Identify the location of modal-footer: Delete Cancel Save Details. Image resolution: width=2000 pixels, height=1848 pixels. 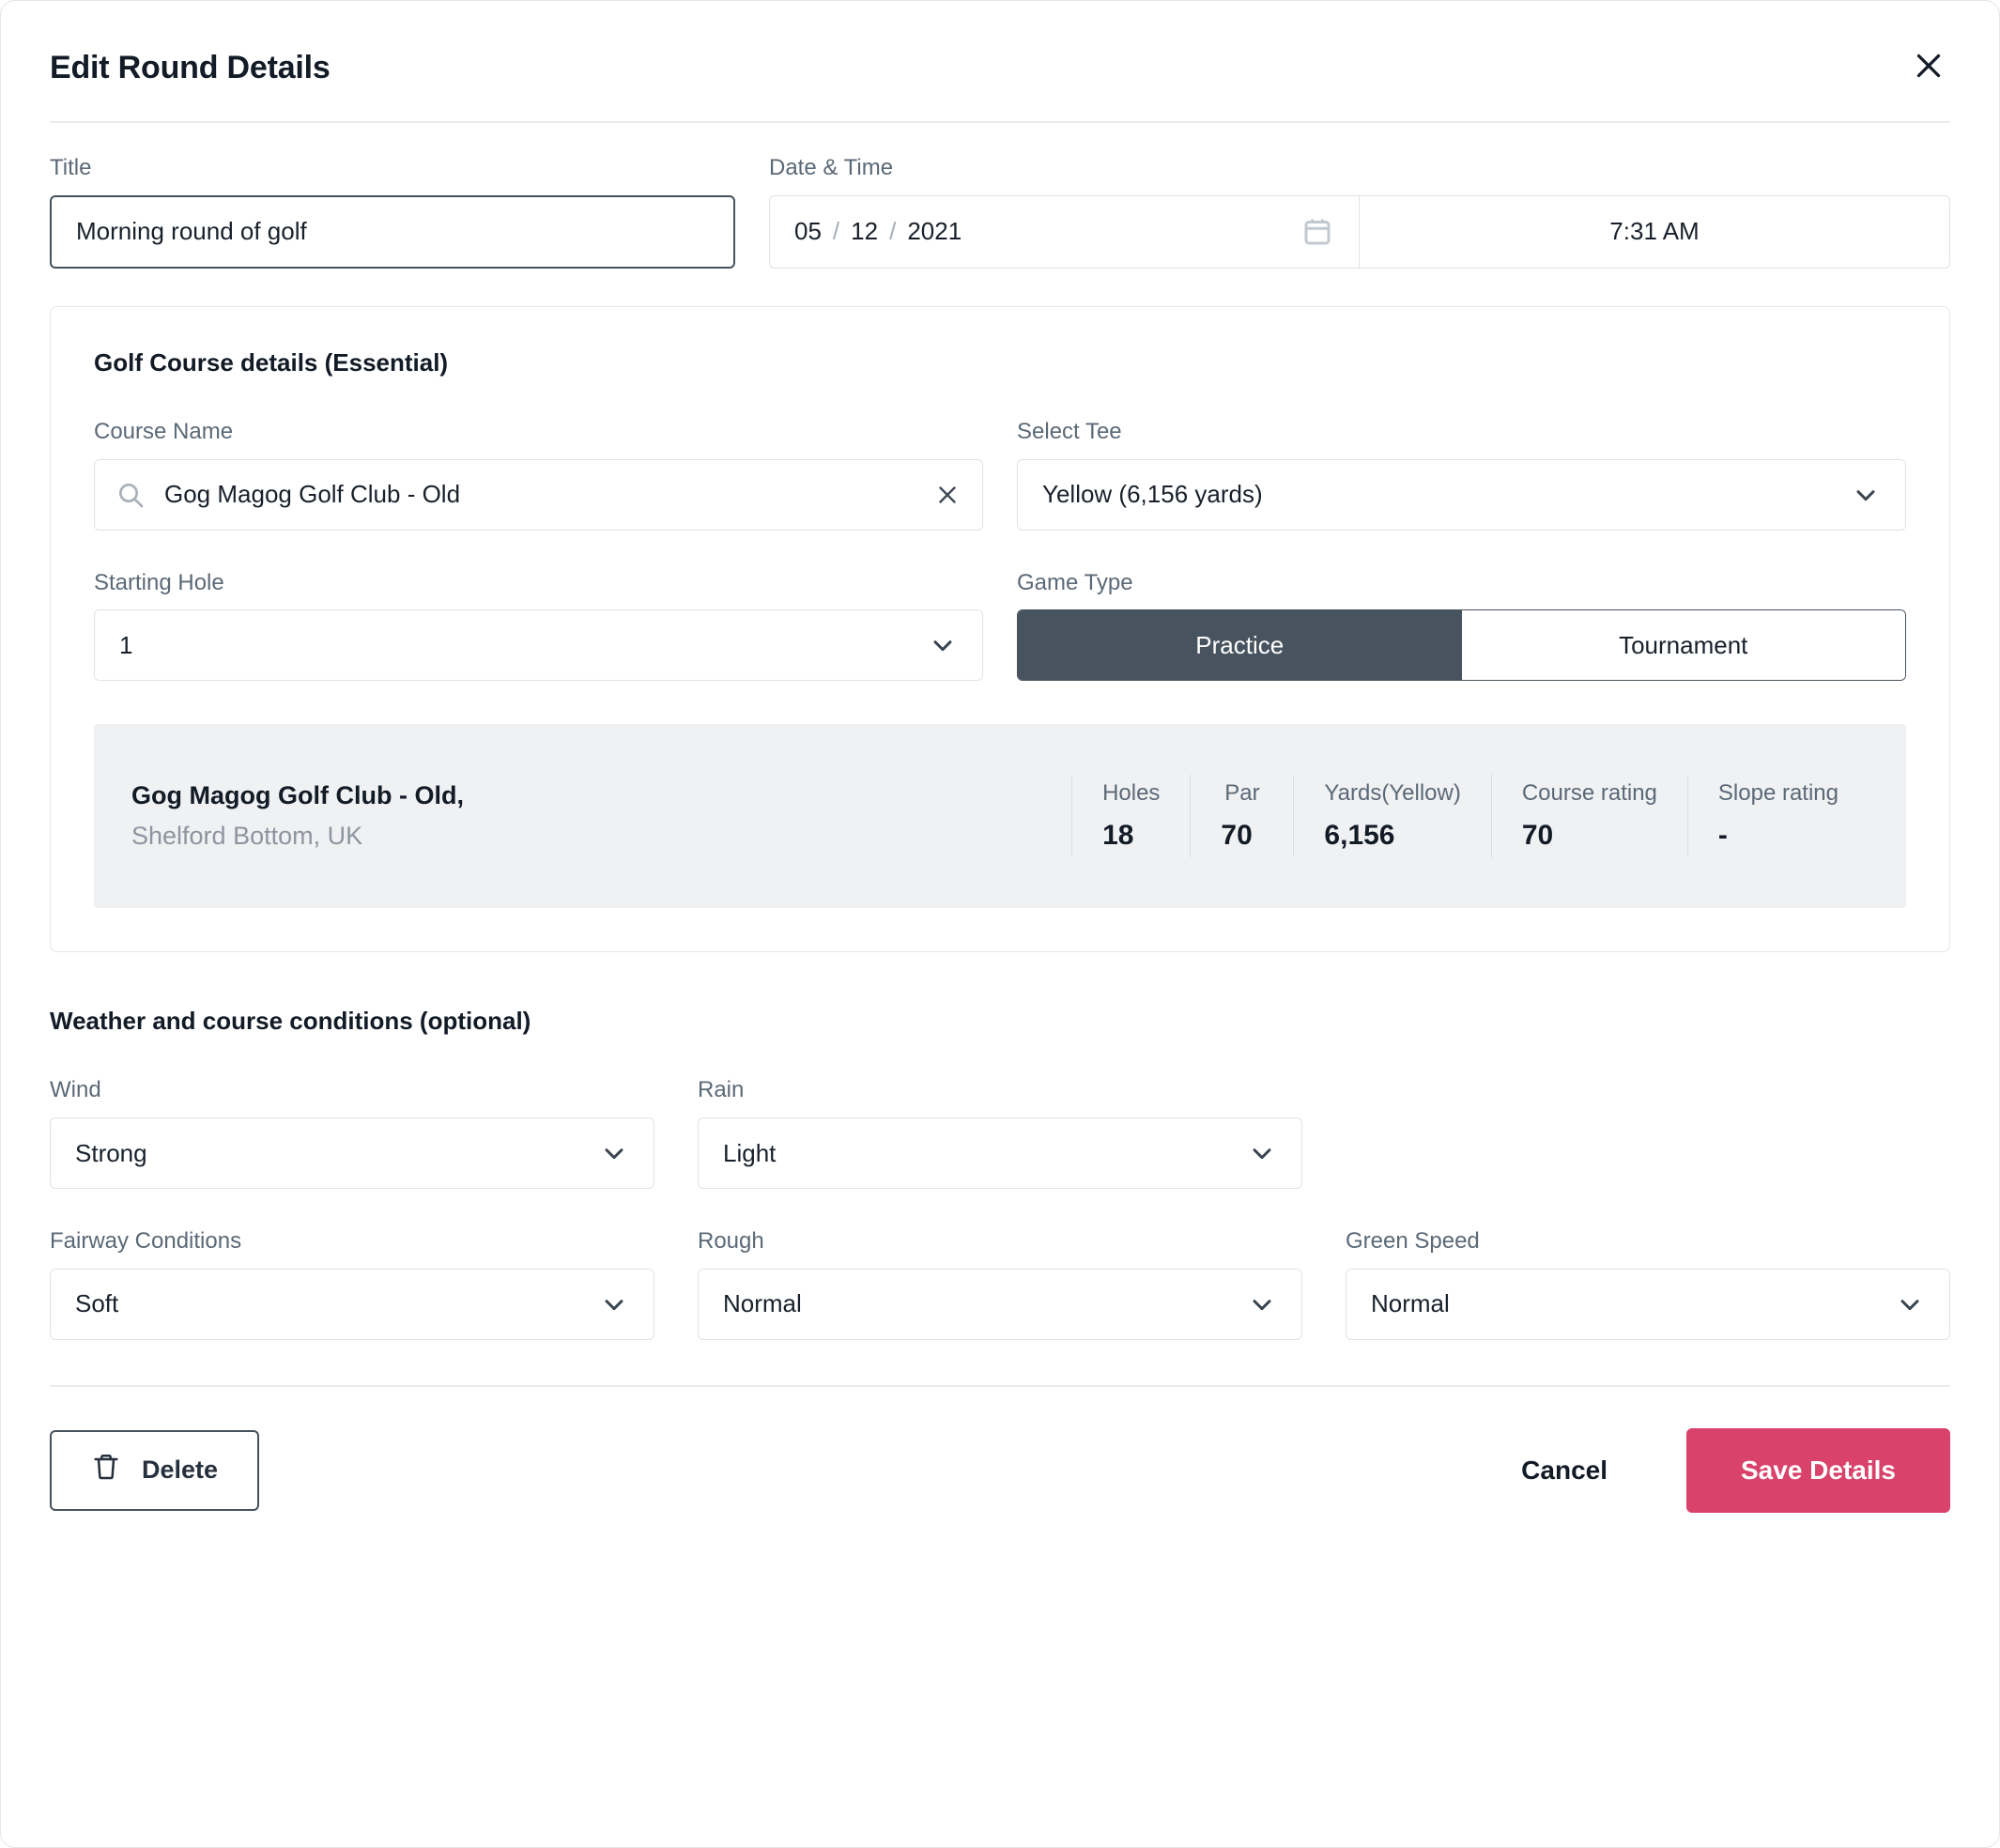
(1000, 1448).